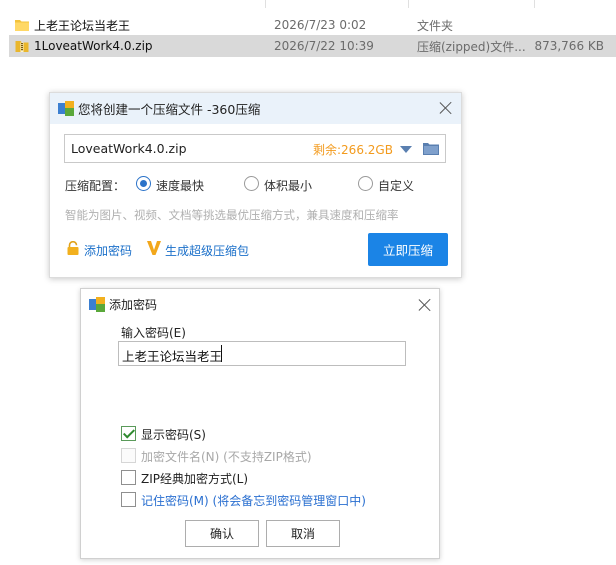  I want to click on radio-fastest-label: 速度最快, so click(180, 185).